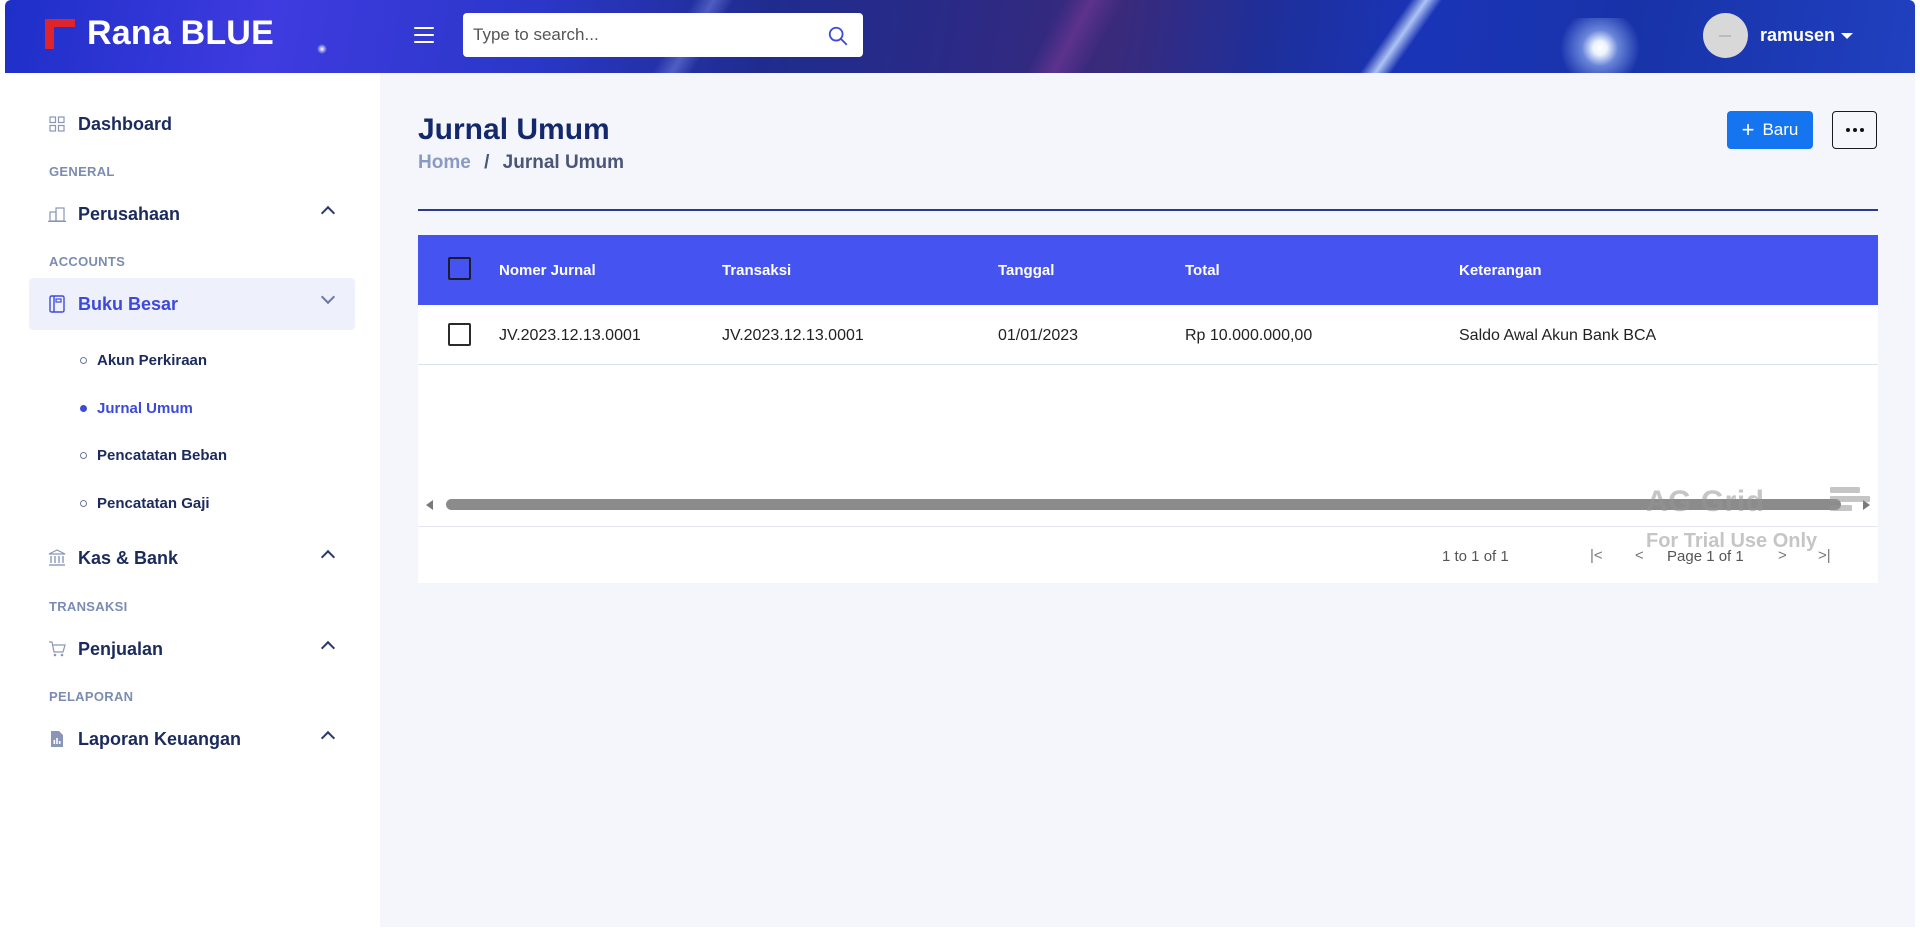 Image resolution: width=1920 pixels, height=929 pixels. Describe the element at coordinates (152, 360) in the screenshot. I see `sidebar-subitem-label: Akun Perkiraan` at that location.